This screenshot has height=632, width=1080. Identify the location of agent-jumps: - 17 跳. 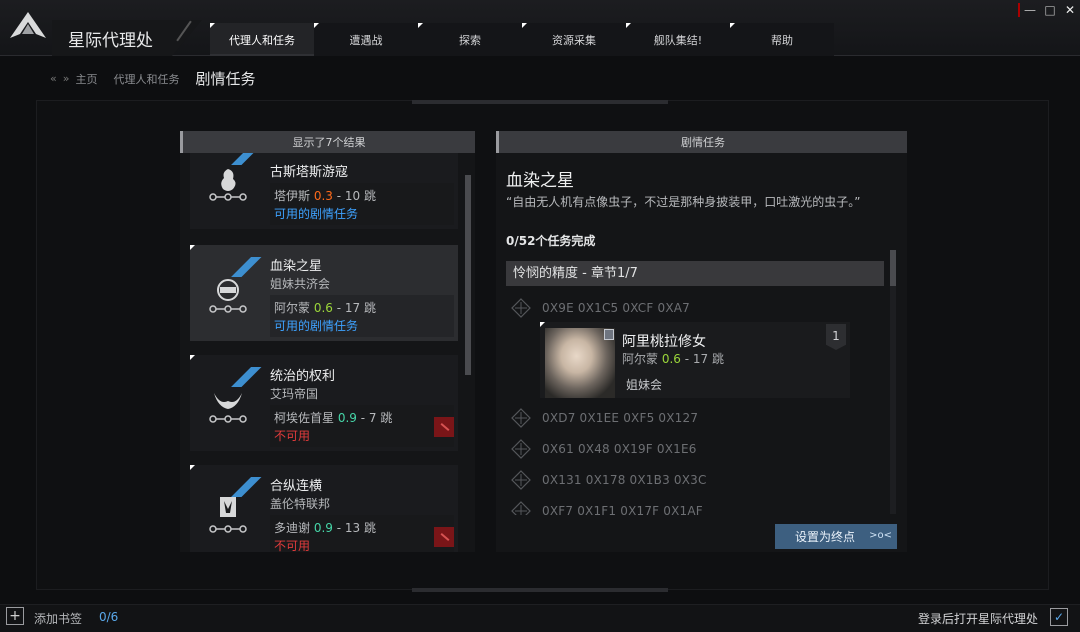
(704, 359).